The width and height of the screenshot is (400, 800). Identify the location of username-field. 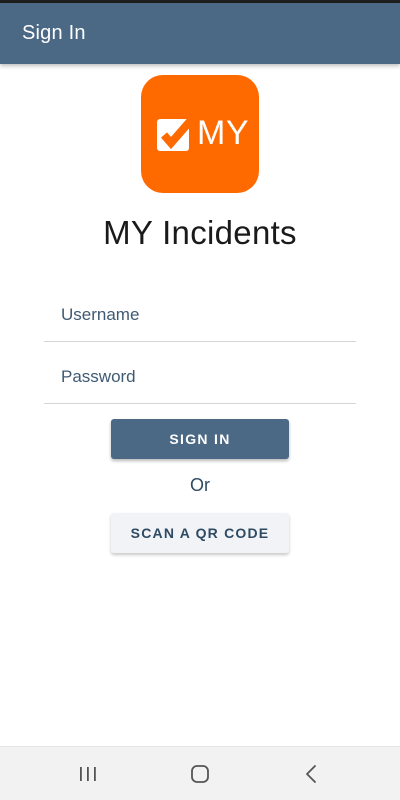
(200, 315).